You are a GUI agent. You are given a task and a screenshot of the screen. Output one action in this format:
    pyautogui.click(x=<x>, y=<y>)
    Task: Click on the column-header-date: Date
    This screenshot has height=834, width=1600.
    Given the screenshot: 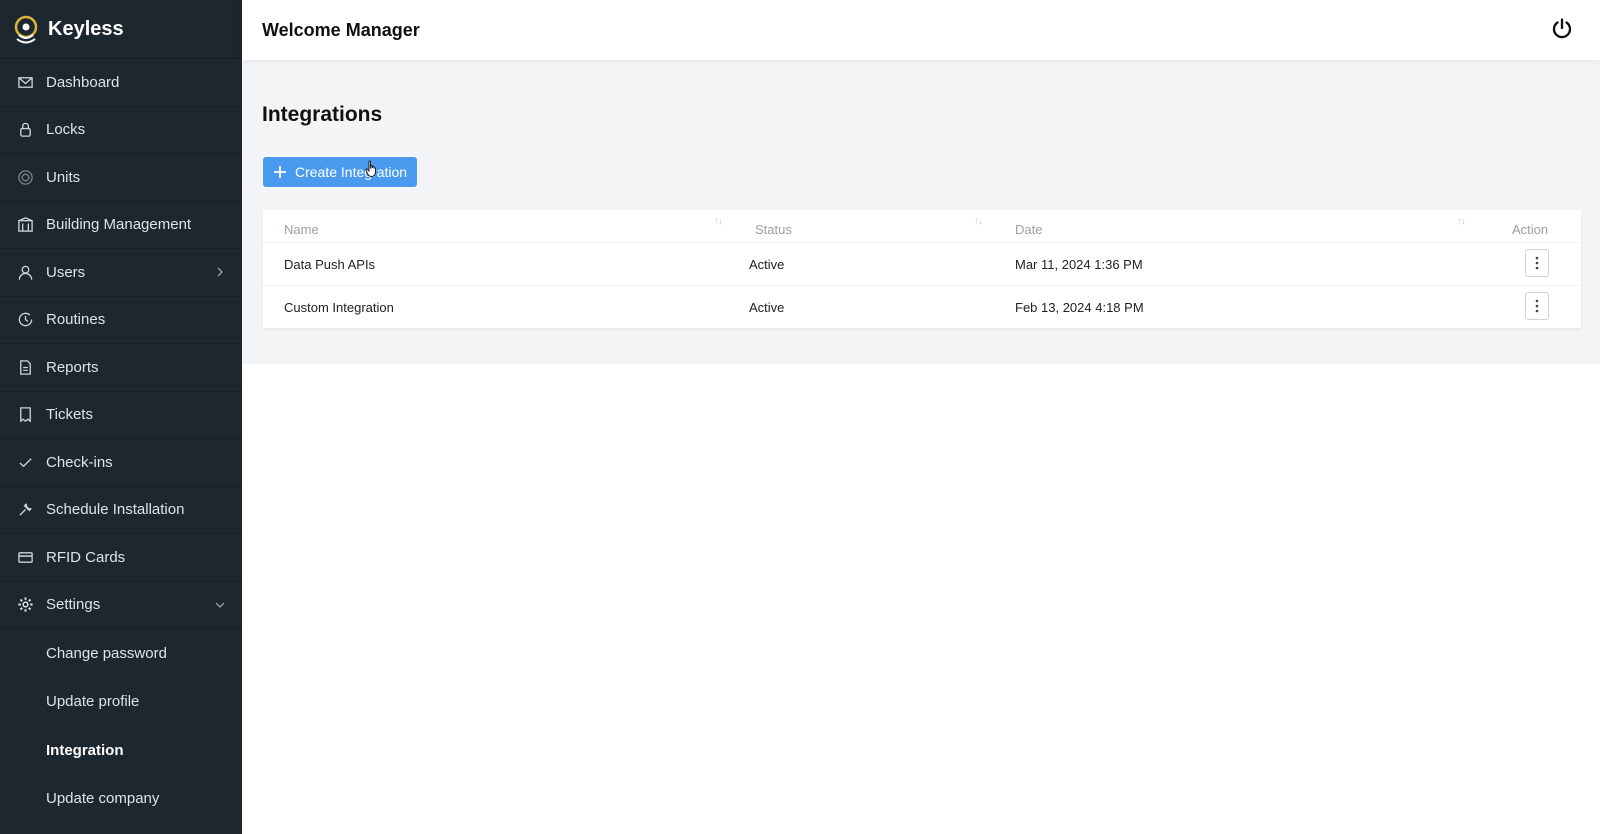 What is the action you would take?
    pyautogui.click(x=1028, y=229)
    